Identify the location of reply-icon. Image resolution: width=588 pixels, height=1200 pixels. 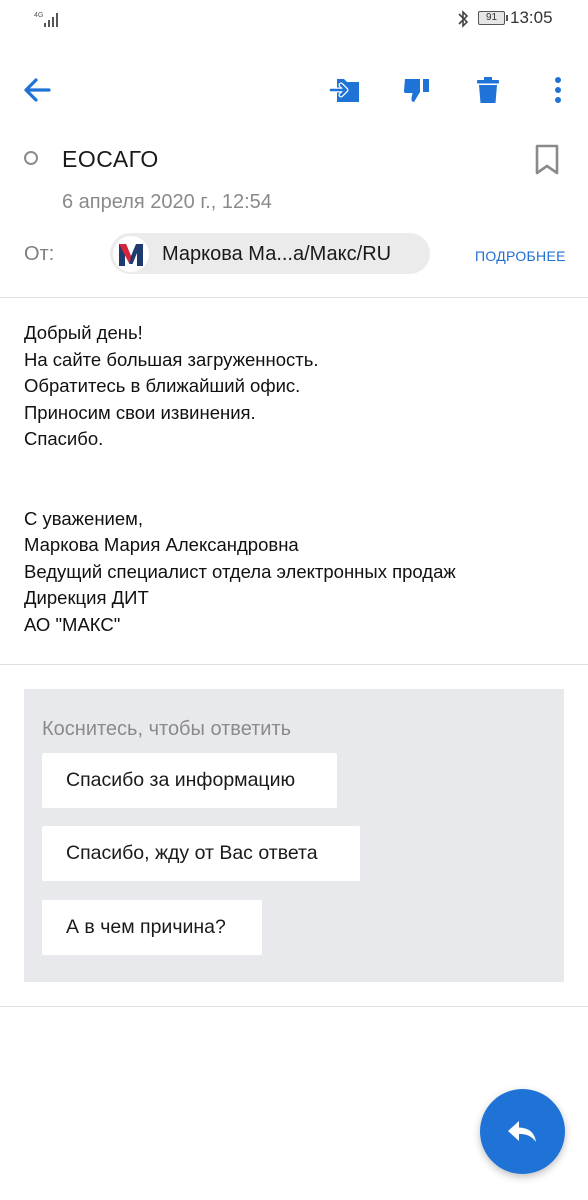
(521, 1131).